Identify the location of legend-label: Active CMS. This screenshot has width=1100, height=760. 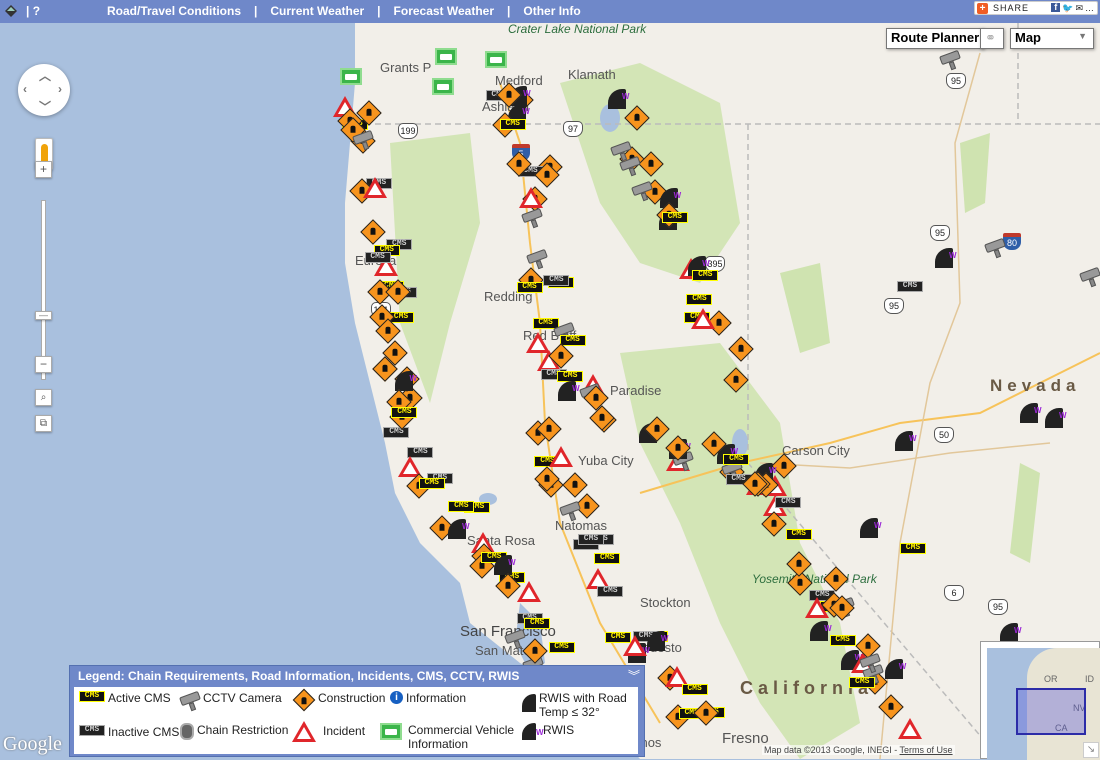
(139, 698).